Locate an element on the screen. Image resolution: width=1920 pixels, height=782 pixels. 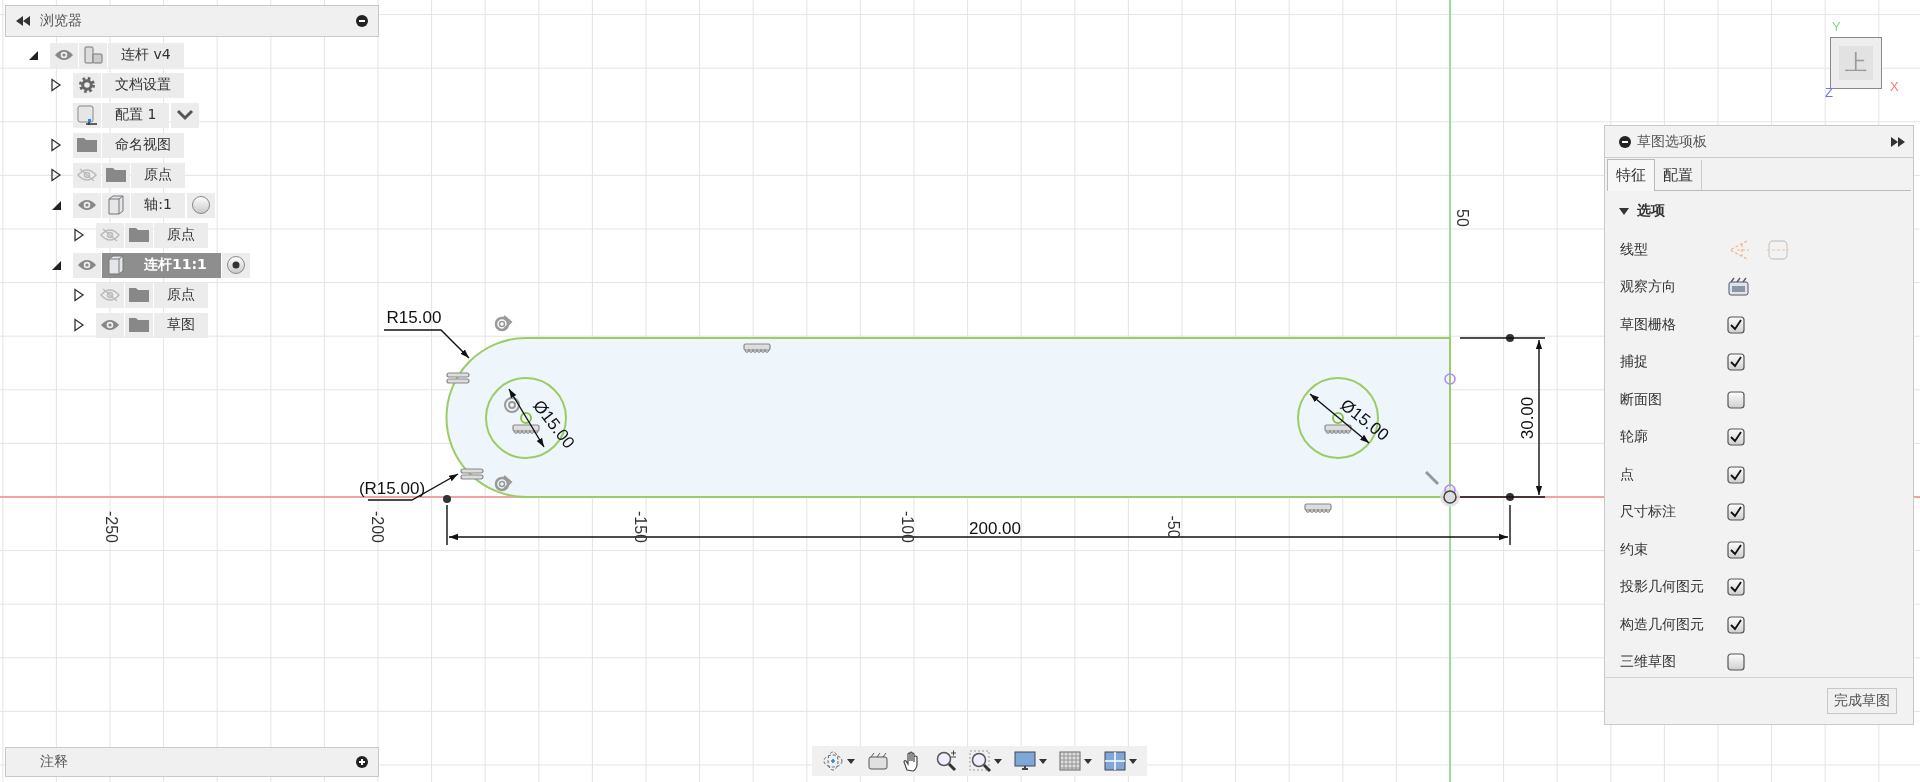
expanded-triangle-icon is located at coordinates (1624, 211).